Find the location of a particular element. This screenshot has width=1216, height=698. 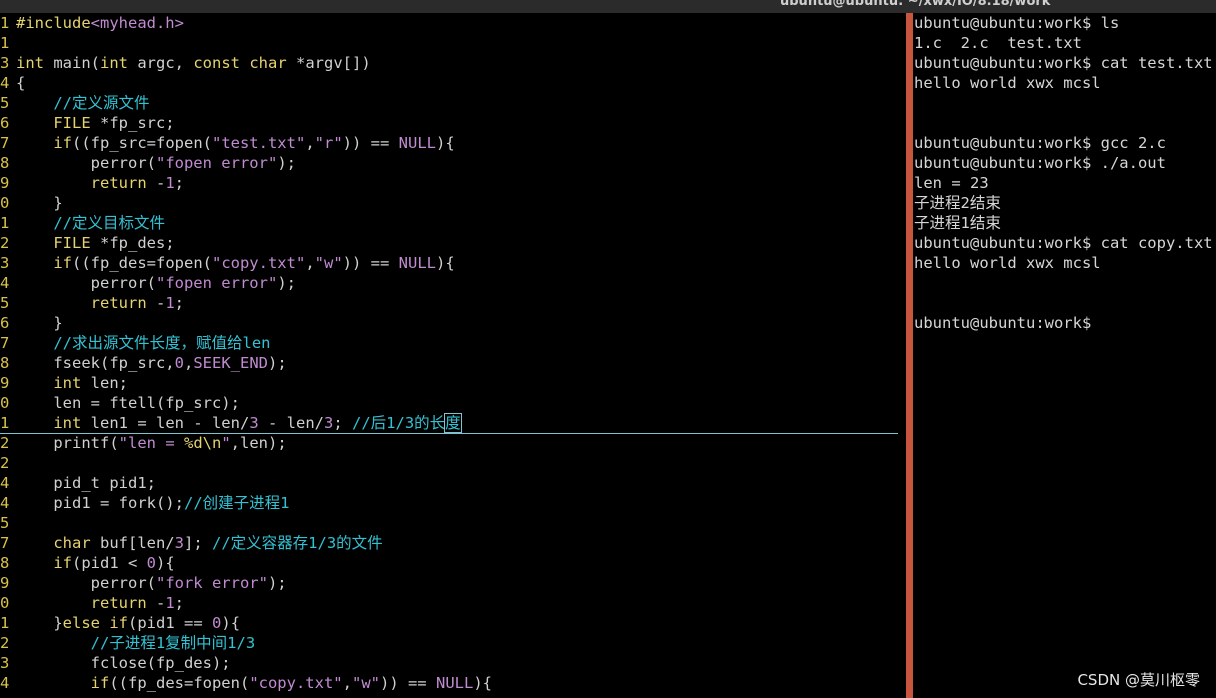

line-number: 8 is located at coordinates (4, 563).